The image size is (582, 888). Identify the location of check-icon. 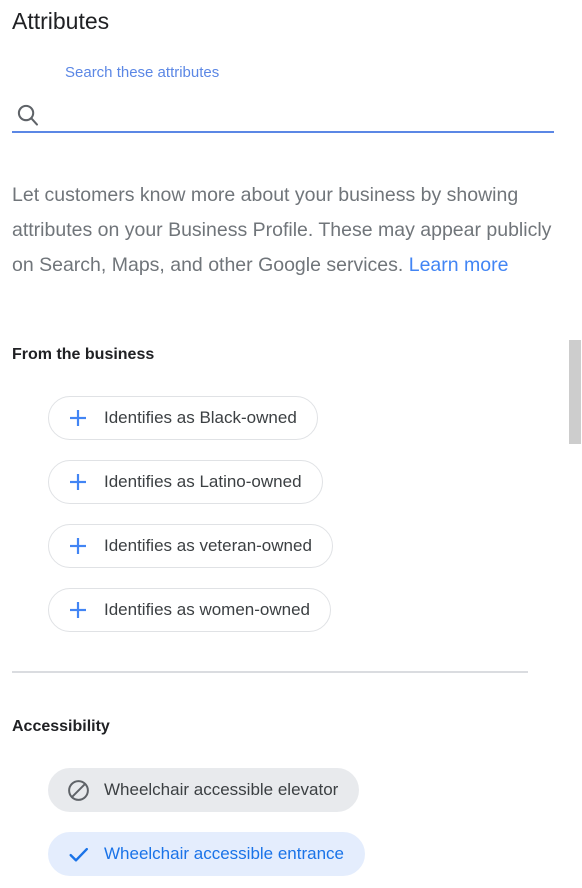
(78, 854).